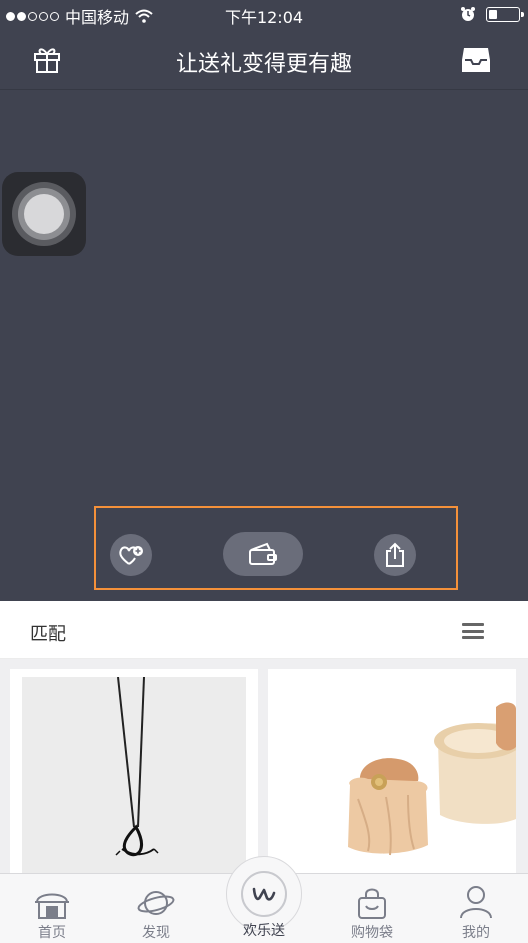 The image size is (528, 943). What do you see at coordinates (372, 933) in the screenshot?
I see `tab-label: 购物袋` at bounding box center [372, 933].